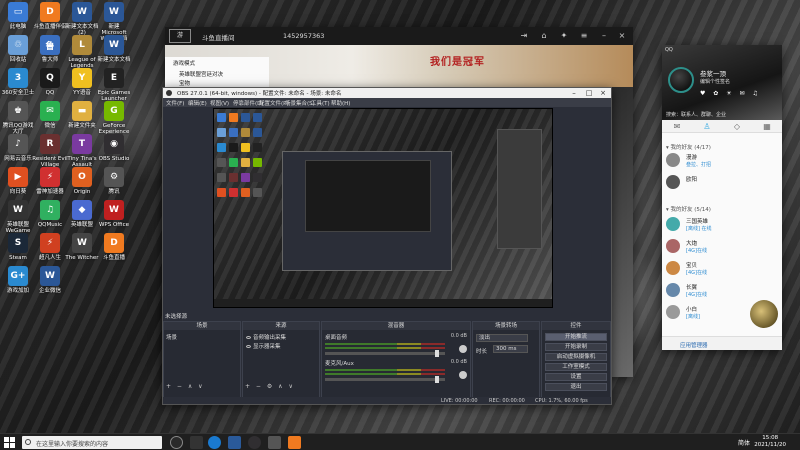 This screenshot has height=450, width=800. What do you see at coordinates (82, 52) in the screenshot?
I see `desktop-icon: L League of Legends` at bounding box center [82, 52].